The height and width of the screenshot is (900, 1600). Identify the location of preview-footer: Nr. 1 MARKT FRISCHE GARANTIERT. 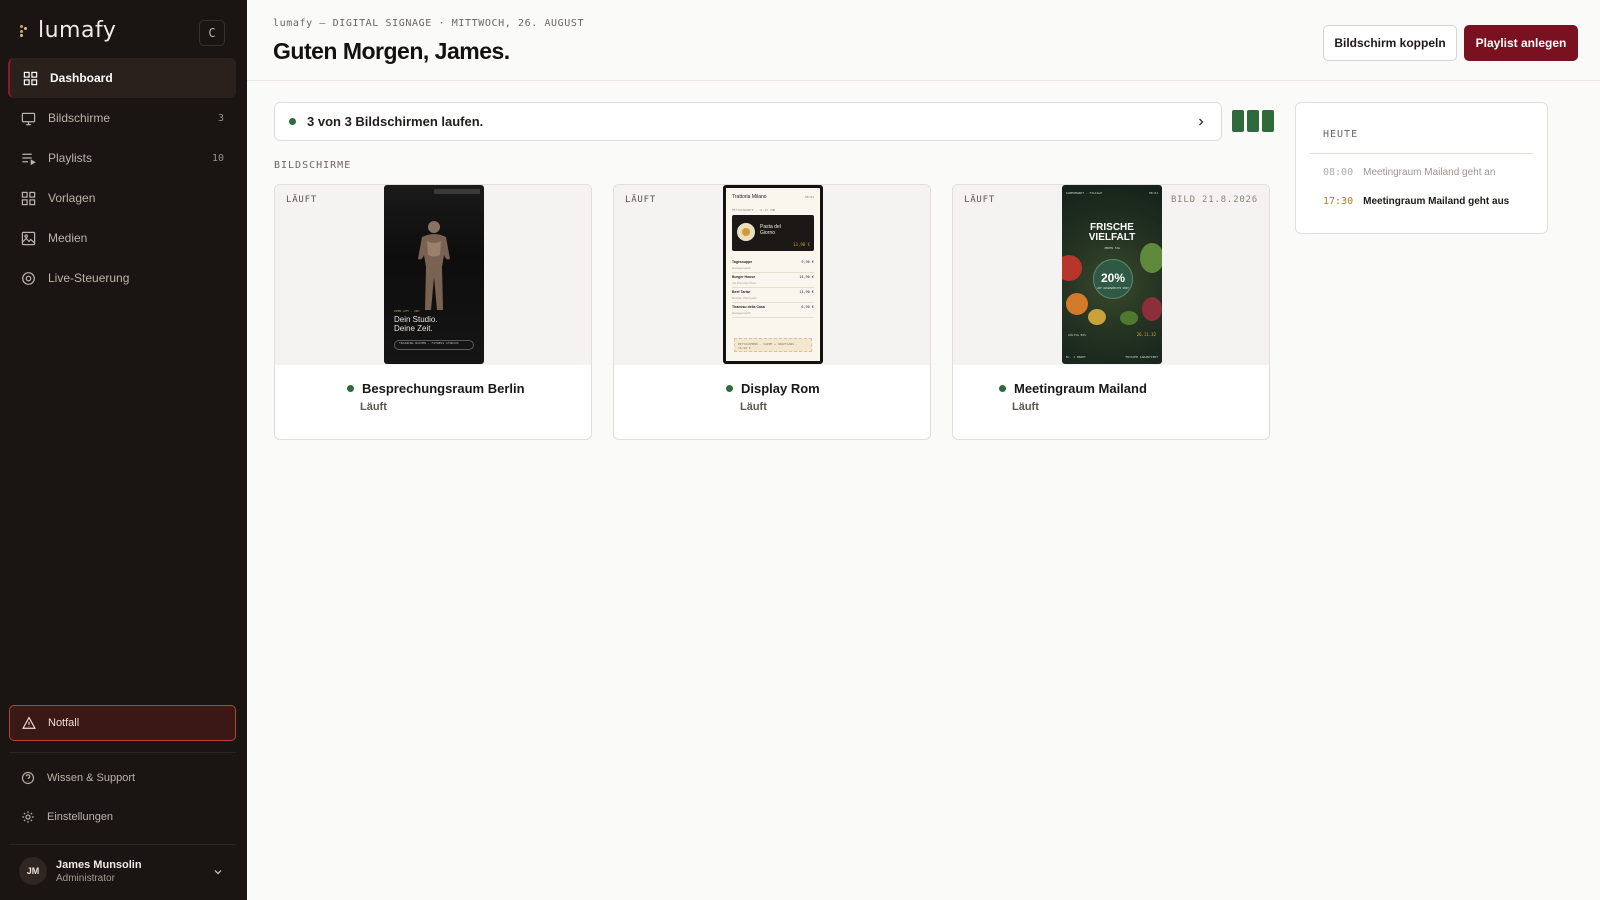
(1112, 357).